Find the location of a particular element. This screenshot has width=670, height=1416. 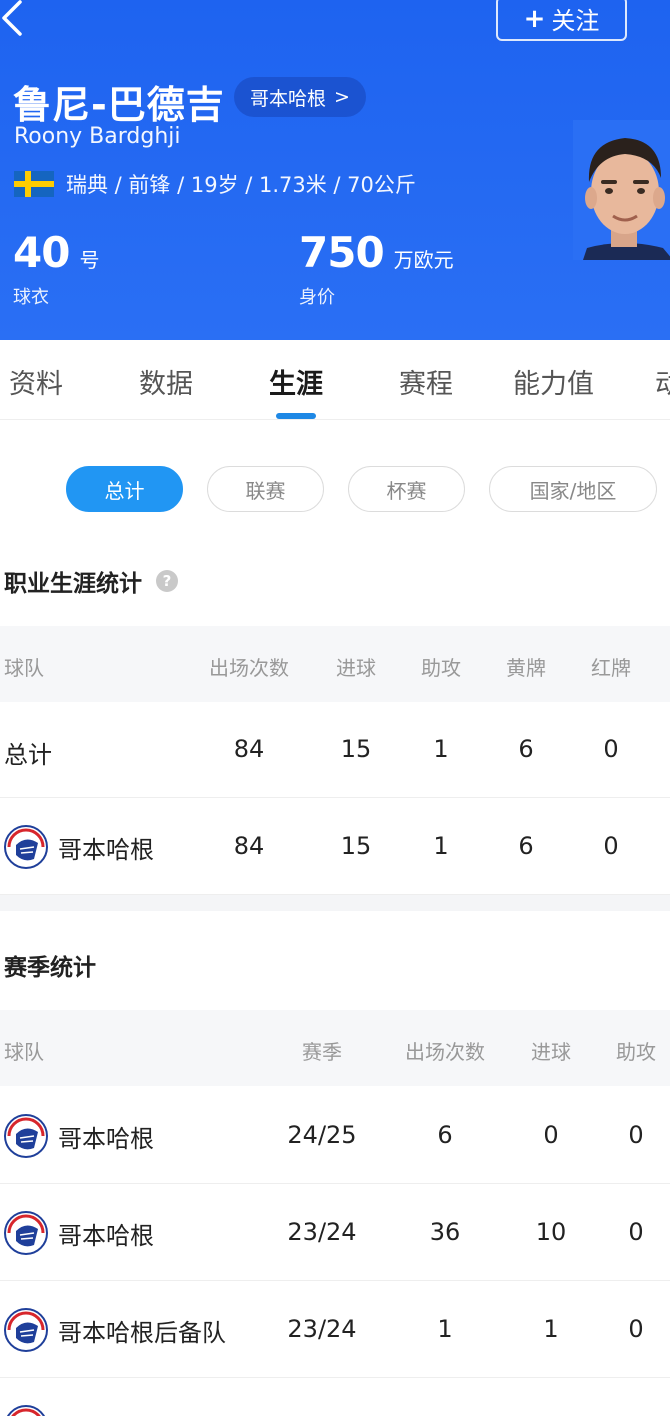

team-cell: 哥本哈根后备队 is located at coordinates (115, 1330).